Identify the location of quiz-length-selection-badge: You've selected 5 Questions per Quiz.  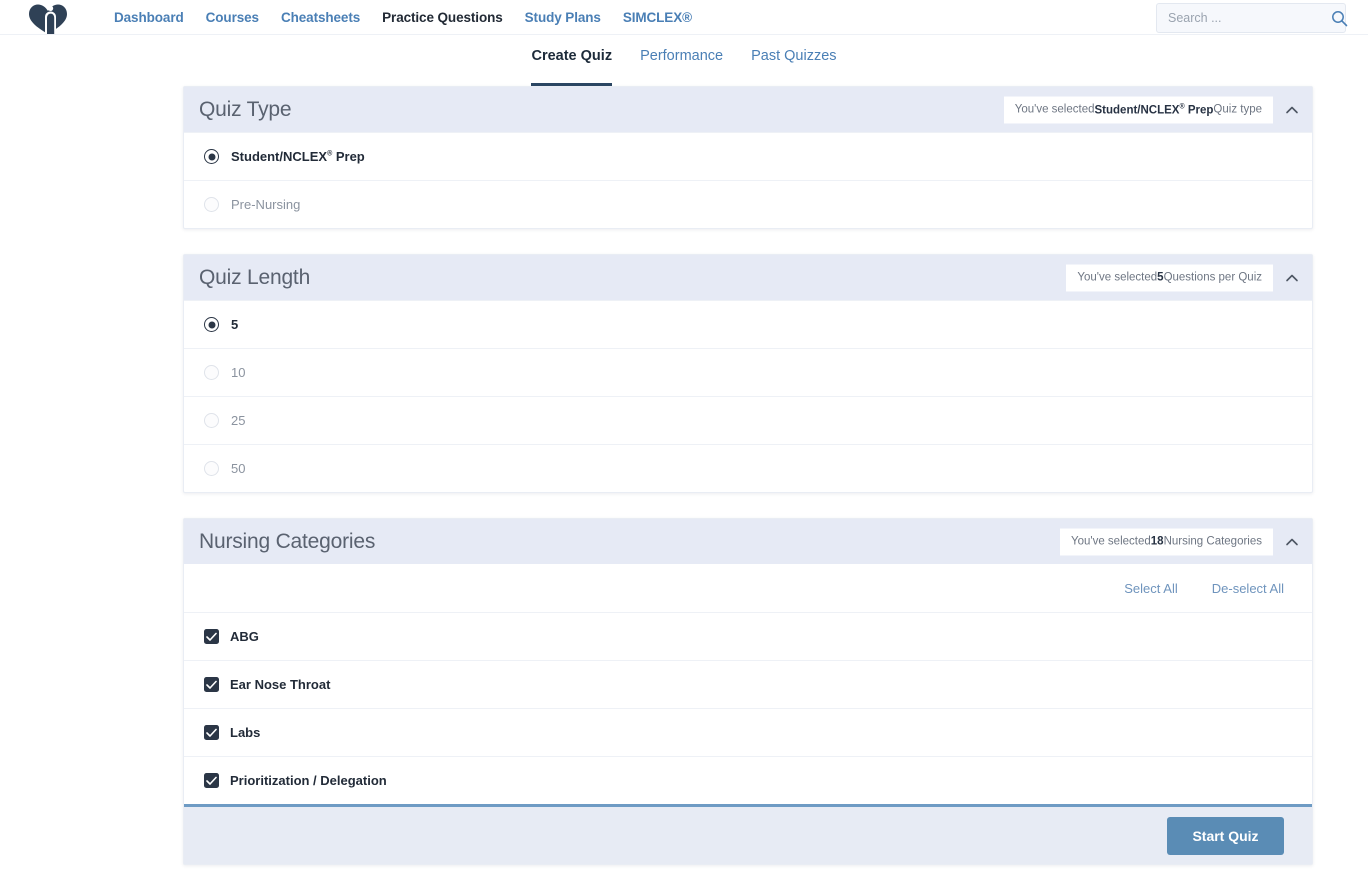
(1169, 277).